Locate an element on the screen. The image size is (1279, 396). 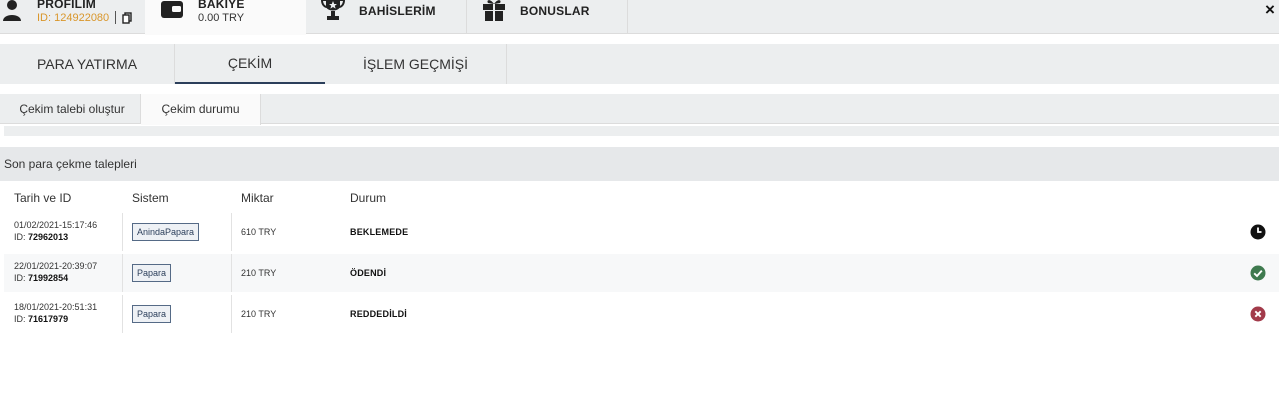
nav-profile: PROFİLİM ID: 124922080 is located at coordinates (72, 17).